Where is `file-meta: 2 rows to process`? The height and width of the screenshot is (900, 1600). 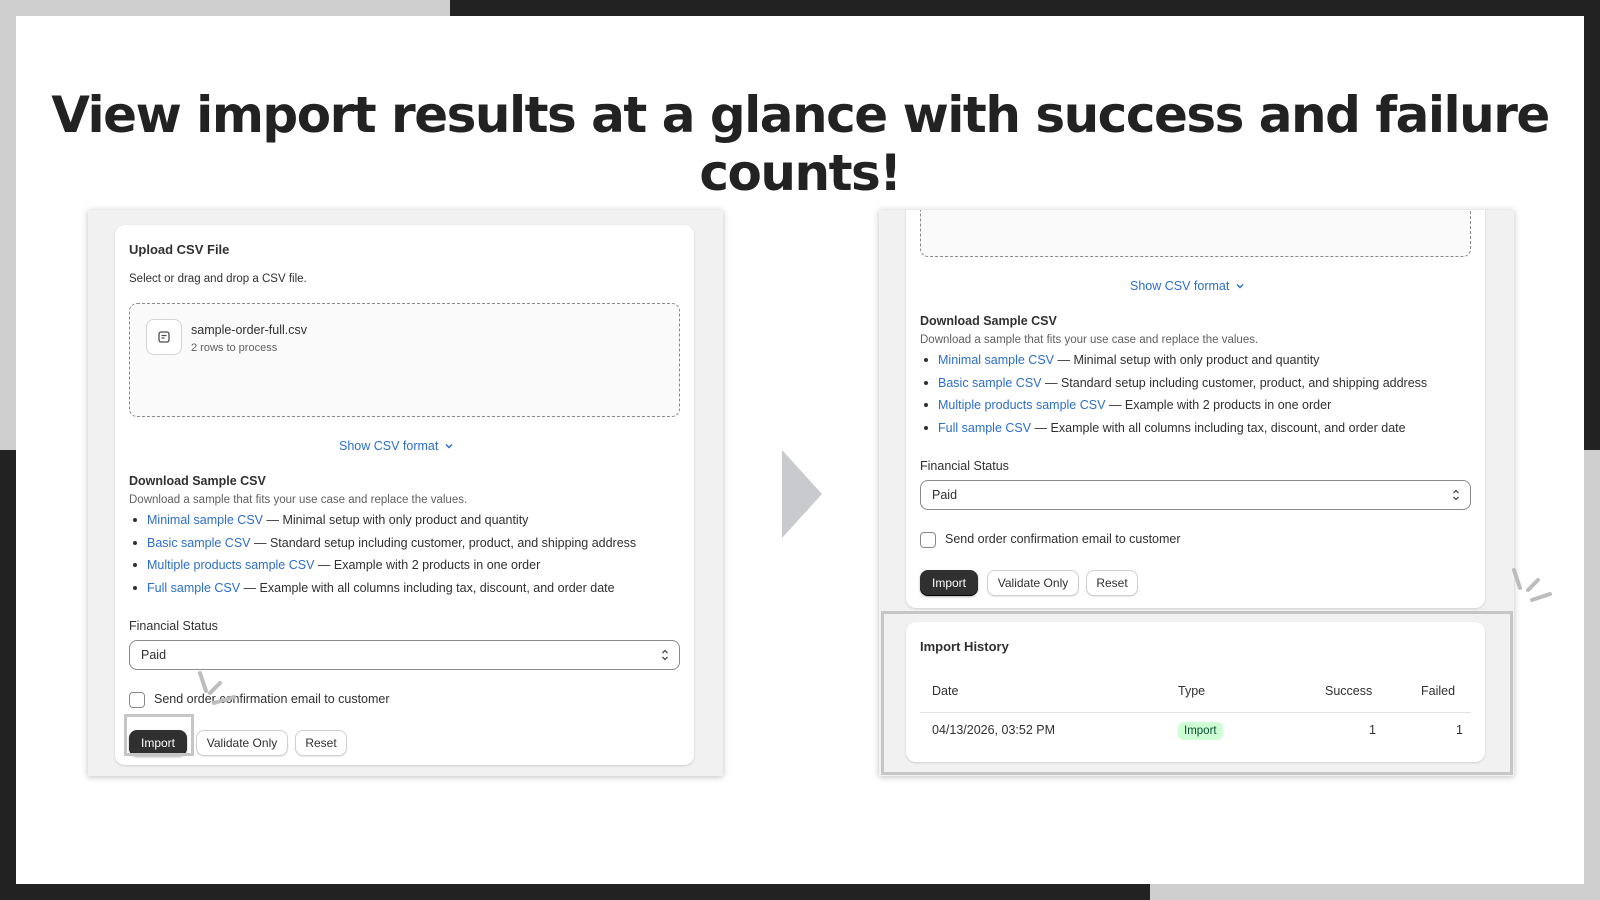 file-meta: 2 rows to process is located at coordinates (234, 348).